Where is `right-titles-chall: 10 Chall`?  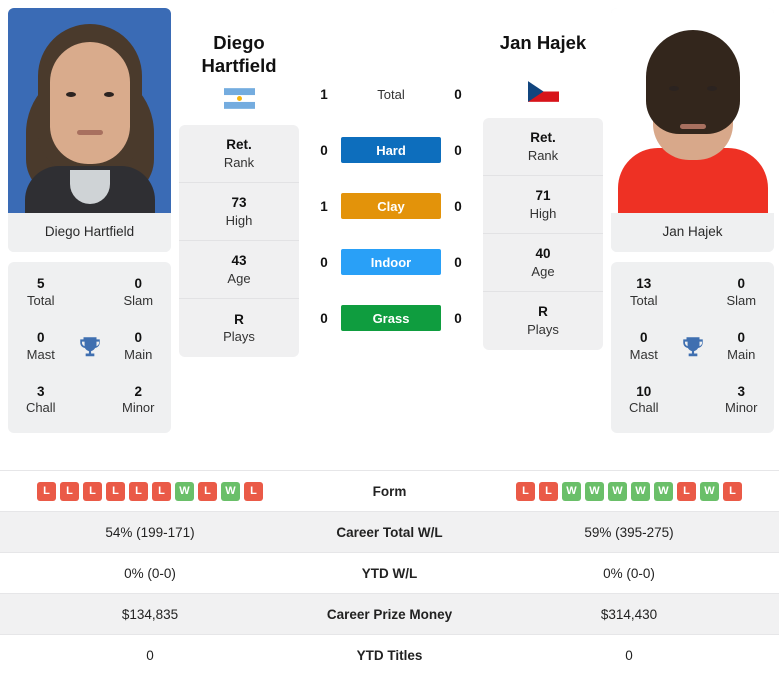
right-titles-chall: 10 Chall is located at coordinates (644, 401).